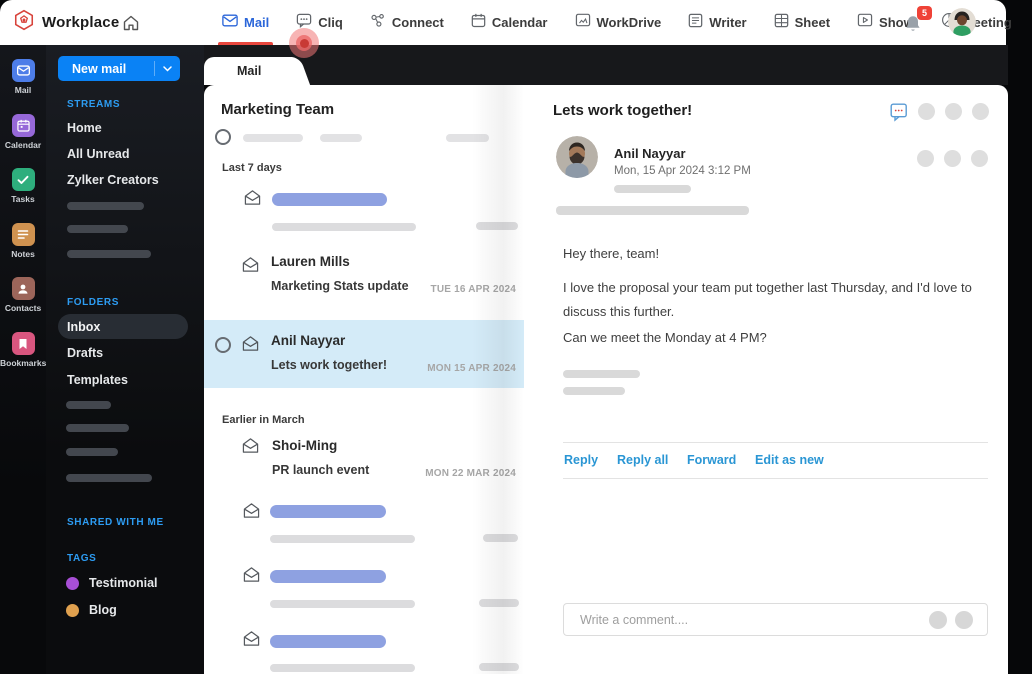  I want to click on message-title: Lets work together!, so click(623, 110).